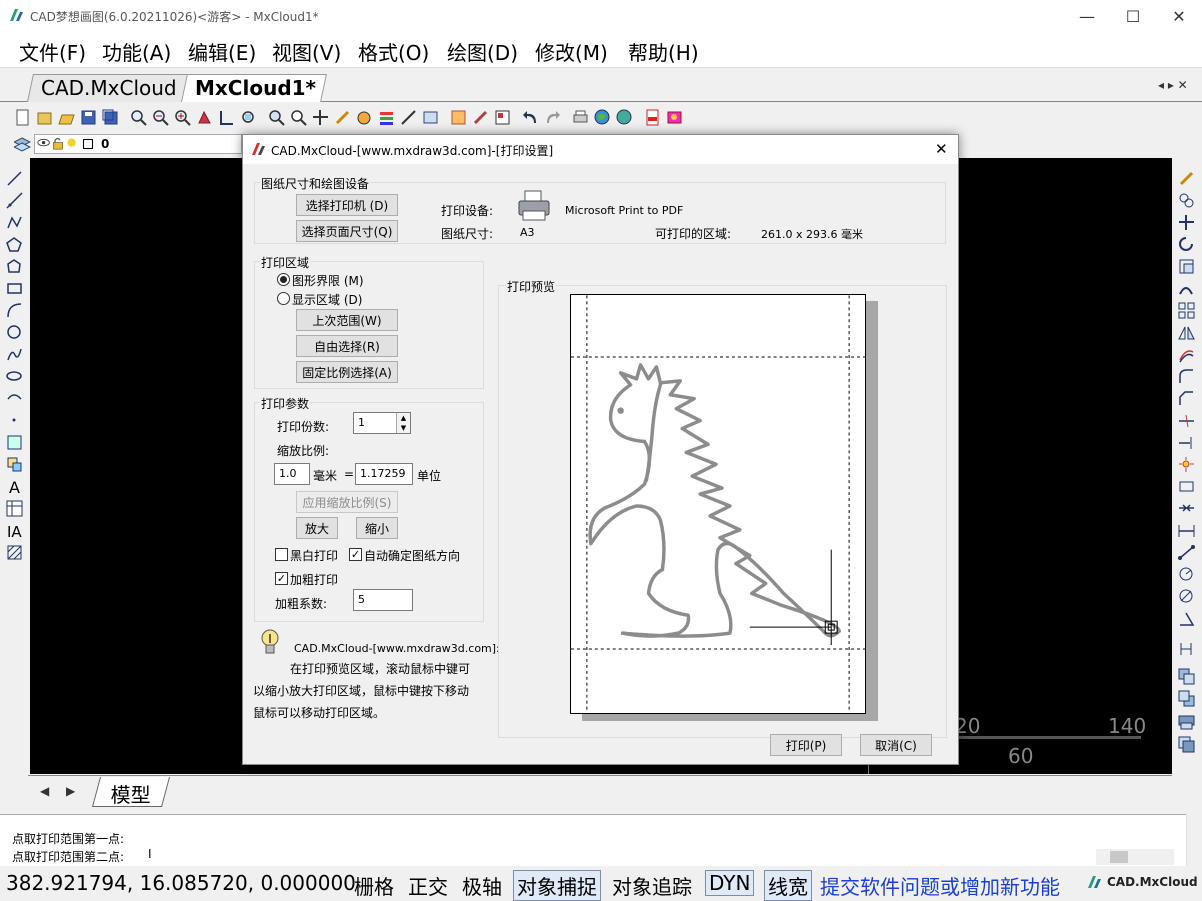 The width and height of the screenshot is (1202, 901). What do you see at coordinates (1186, 574) in the screenshot?
I see `dim-radius-icon` at bounding box center [1186, 574].